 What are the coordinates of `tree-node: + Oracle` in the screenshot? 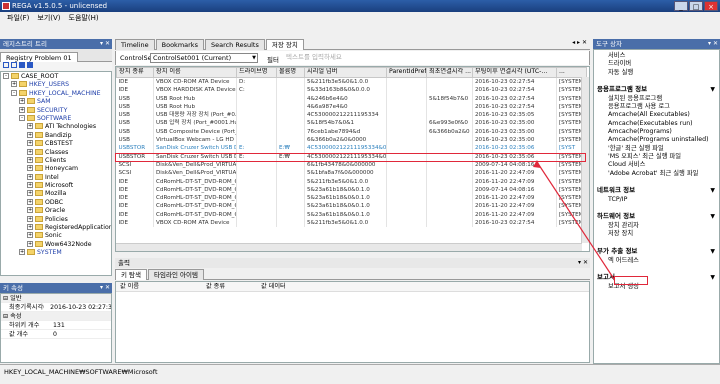 It's located at (56, 211).